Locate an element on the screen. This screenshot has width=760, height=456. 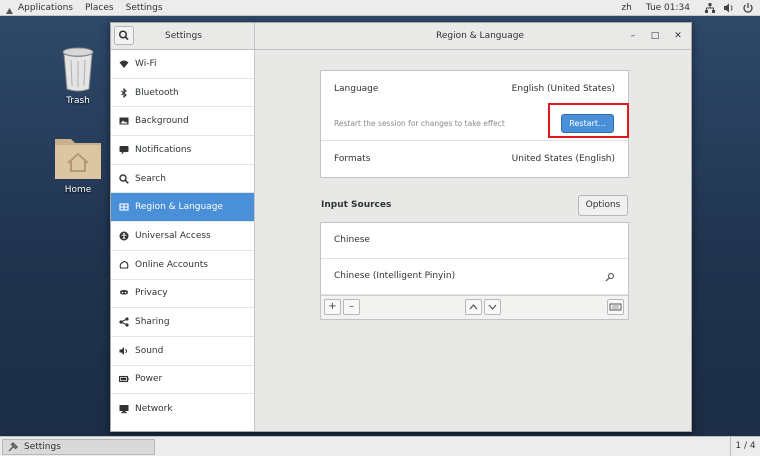
move-up-button is located at coordinates (473, 307).